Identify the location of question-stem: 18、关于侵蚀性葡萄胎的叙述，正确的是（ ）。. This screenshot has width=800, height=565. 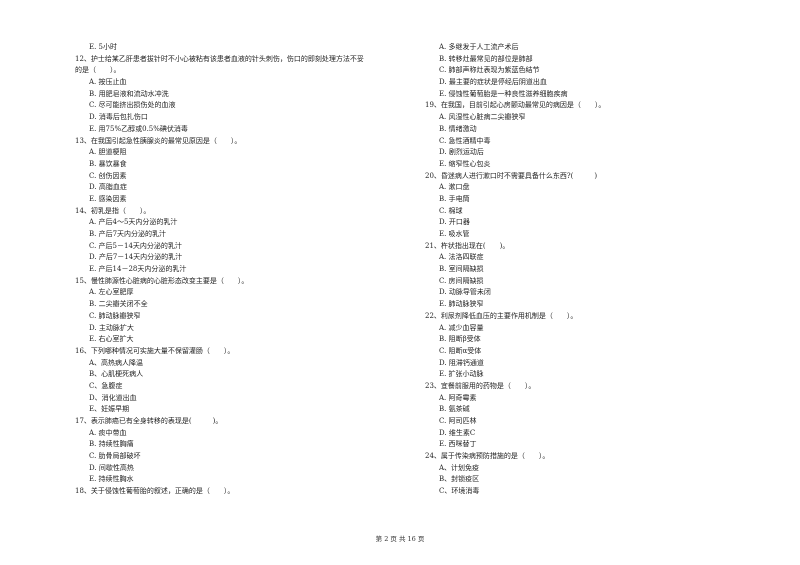
(155, 491).